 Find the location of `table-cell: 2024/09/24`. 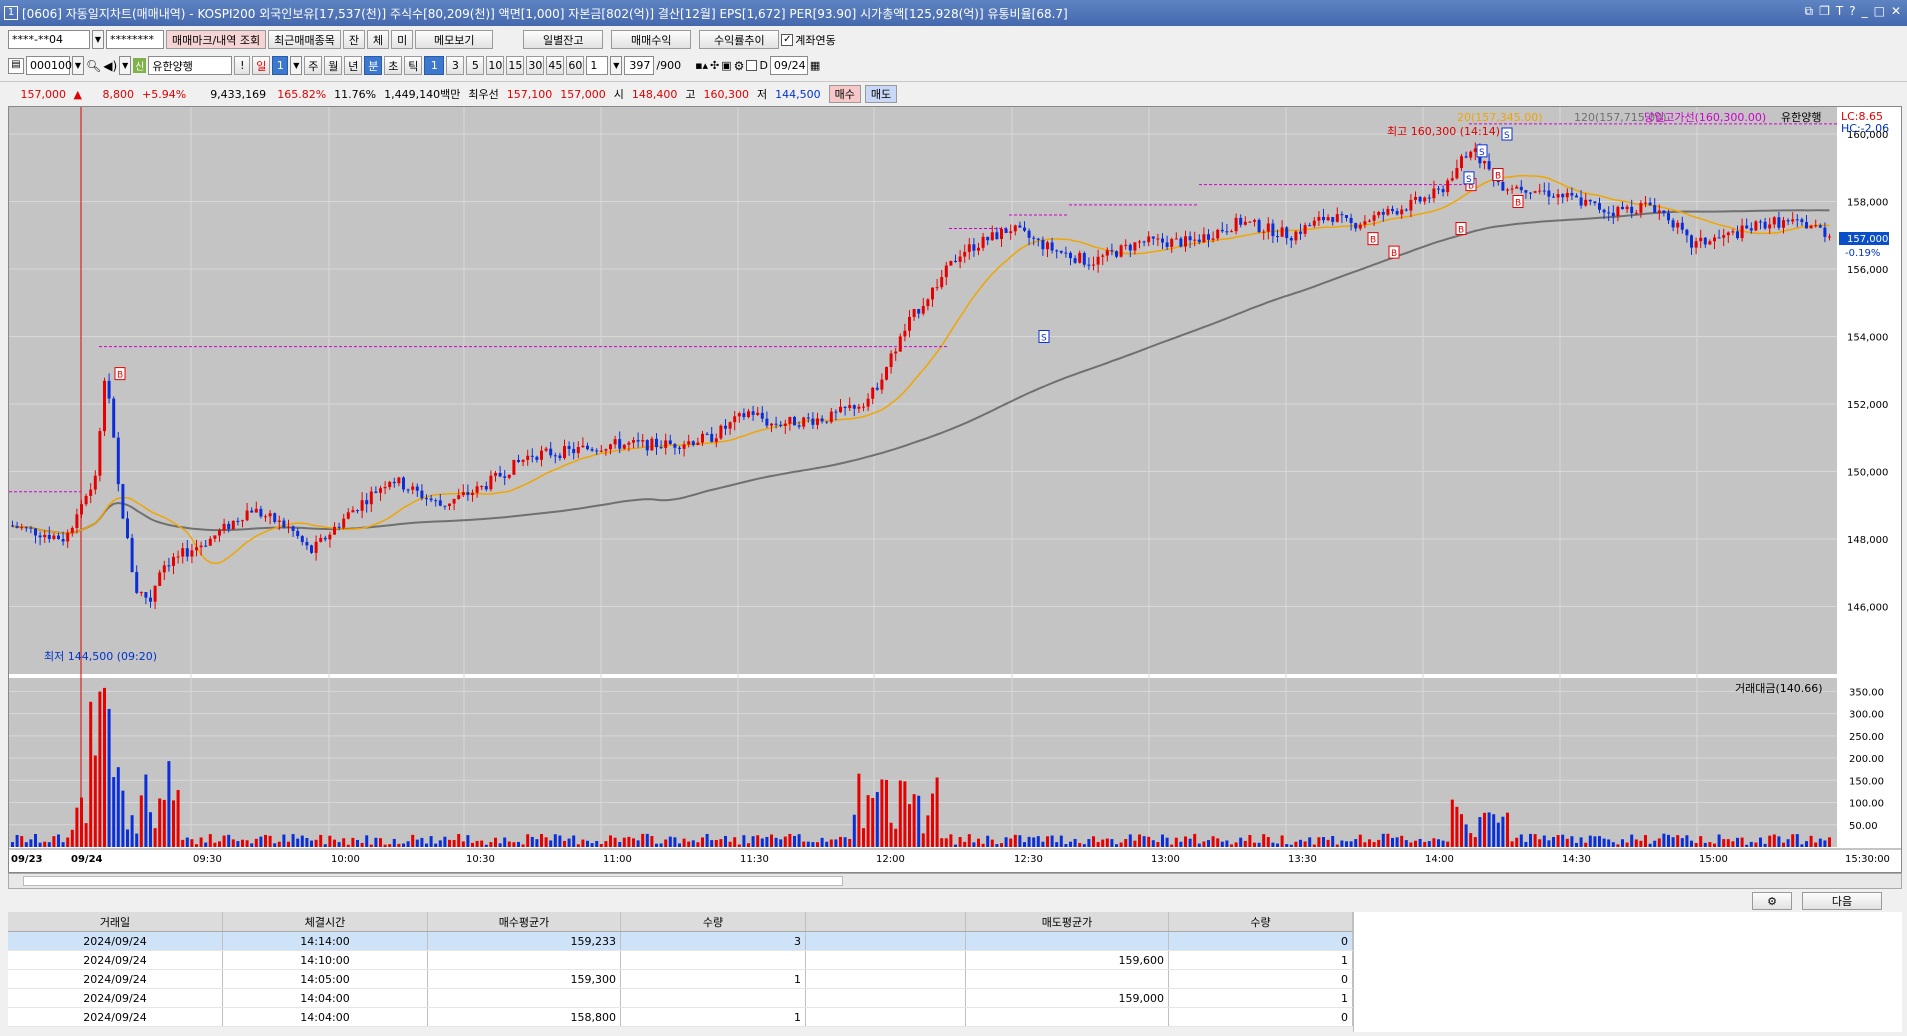

table-cell: 2024/09/24 is located at coordinates (115, 1017).